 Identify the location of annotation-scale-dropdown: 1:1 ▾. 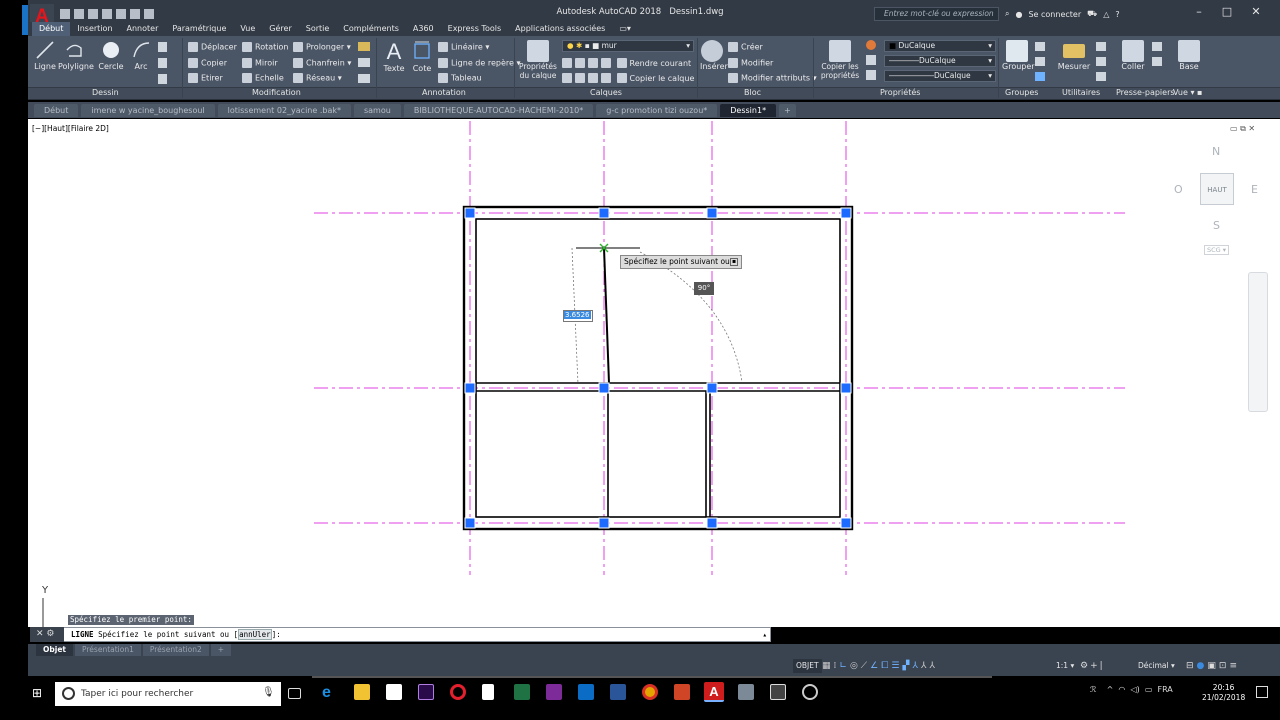
(1065, 666).